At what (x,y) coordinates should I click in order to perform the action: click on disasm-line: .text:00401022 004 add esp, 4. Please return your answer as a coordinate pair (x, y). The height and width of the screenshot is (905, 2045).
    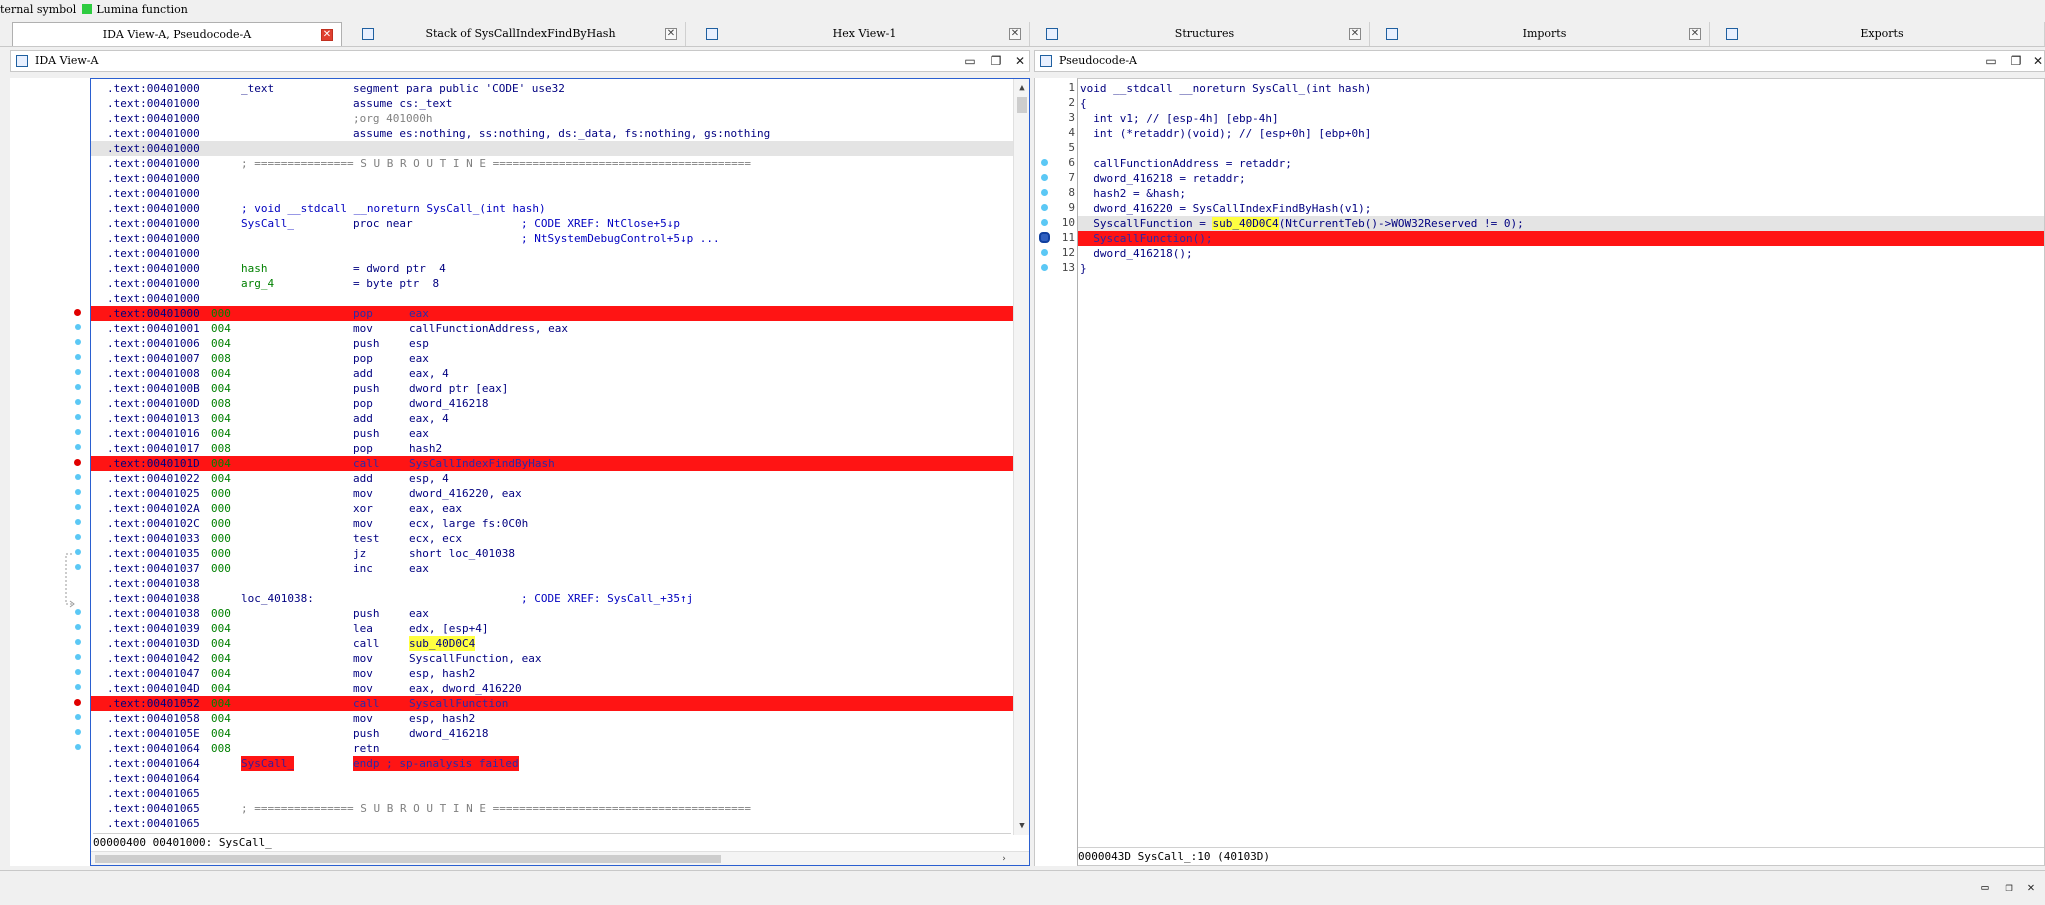
    Looking at the image, I should click on (560, 478).